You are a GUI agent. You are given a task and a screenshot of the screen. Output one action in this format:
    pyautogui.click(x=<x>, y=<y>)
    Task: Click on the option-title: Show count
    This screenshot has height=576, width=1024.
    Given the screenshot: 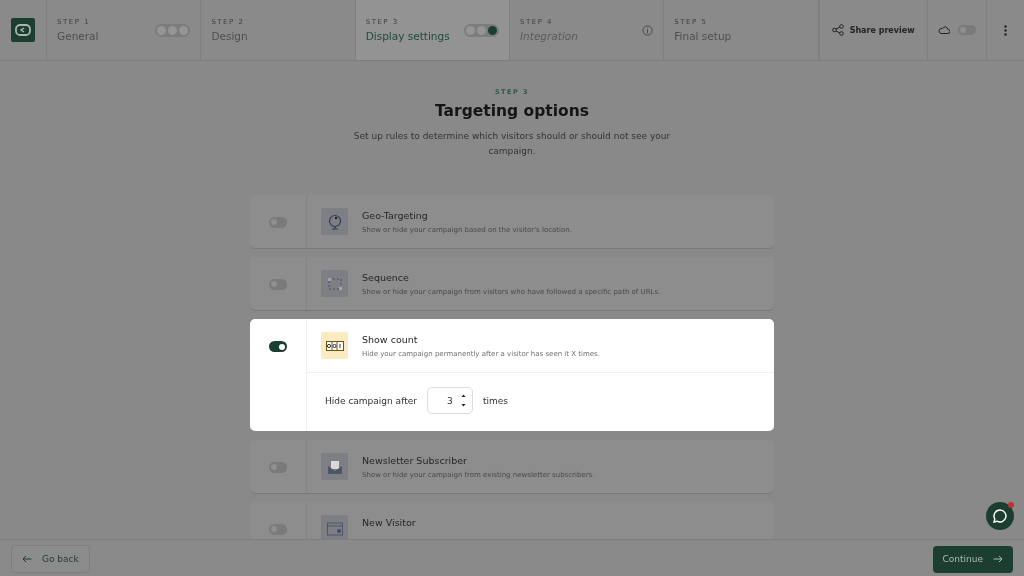 What is the action you would take?
    pyautogui.click(x=390, y=339)
    